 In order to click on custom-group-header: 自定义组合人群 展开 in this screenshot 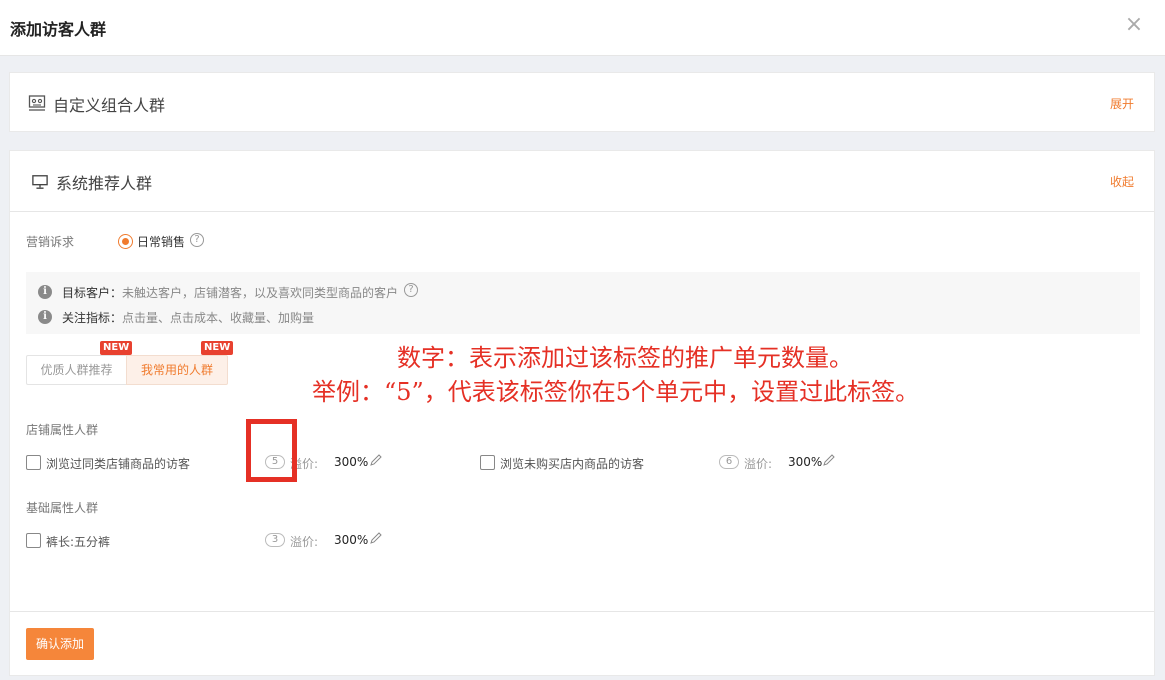, I will do `click(582, 103)`.